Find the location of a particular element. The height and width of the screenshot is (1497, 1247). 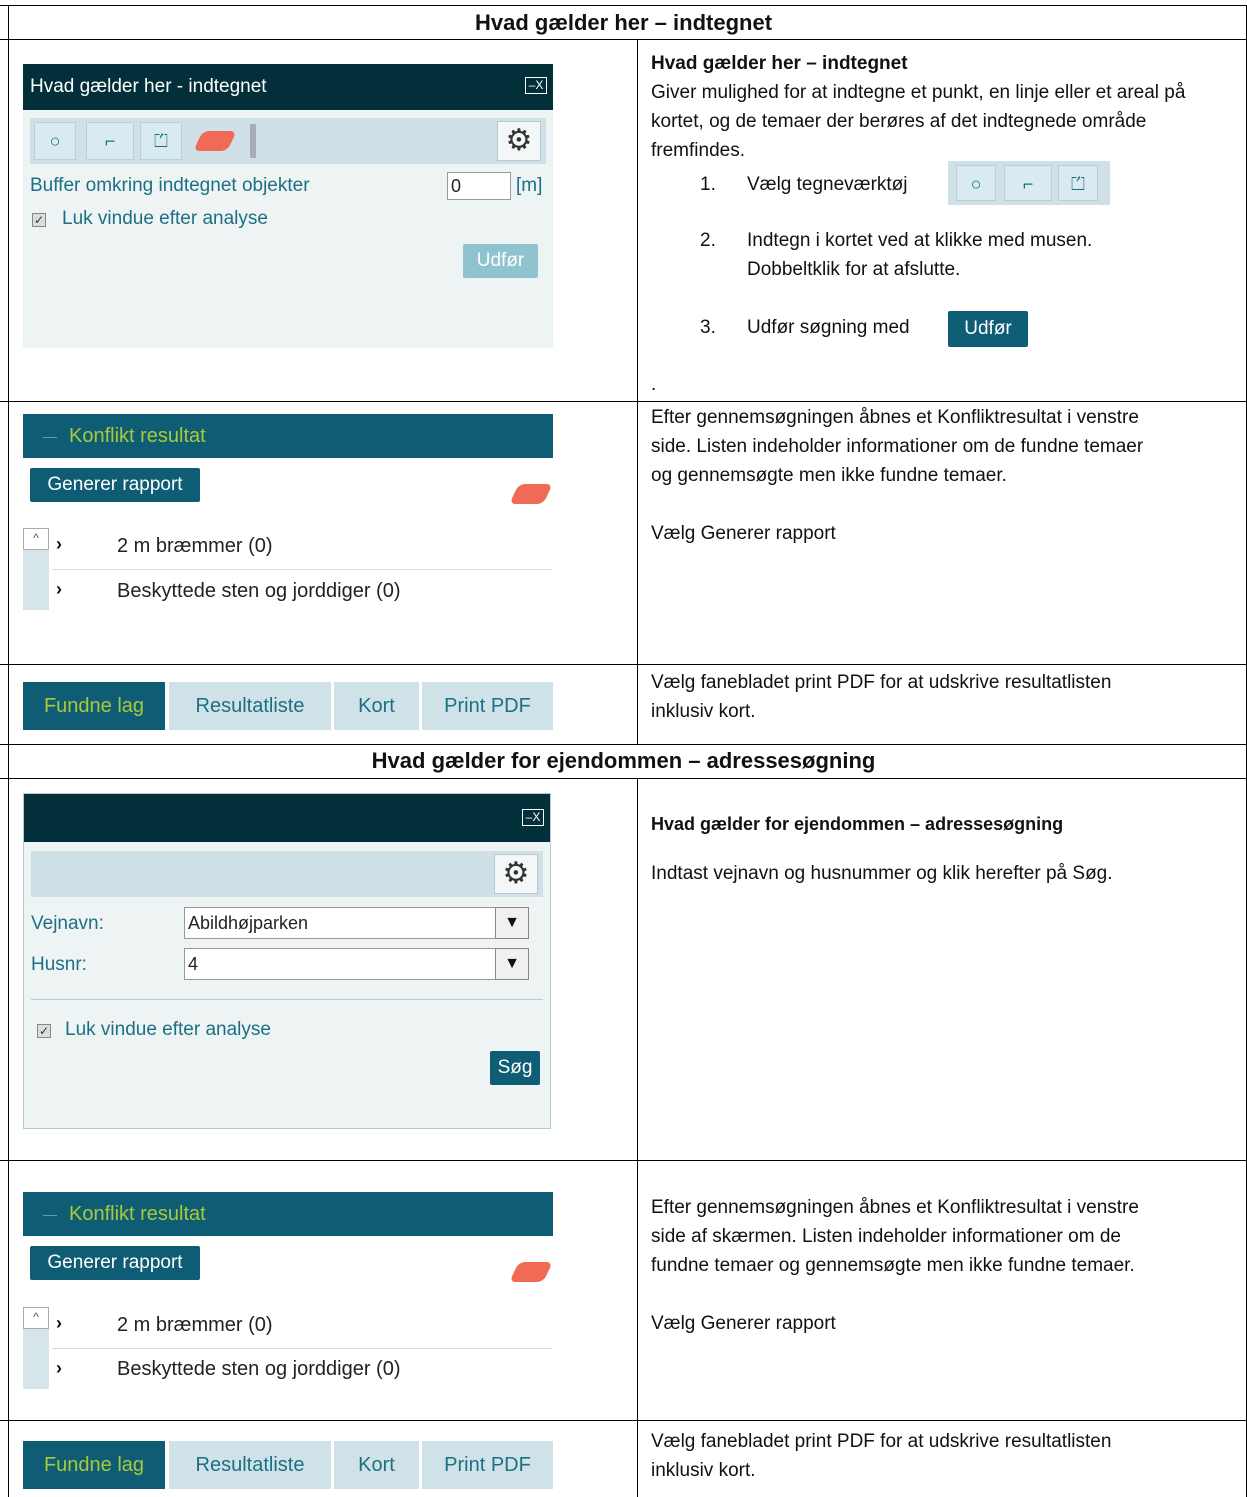

search-button: Søg is located at coordinates (515, 1068).